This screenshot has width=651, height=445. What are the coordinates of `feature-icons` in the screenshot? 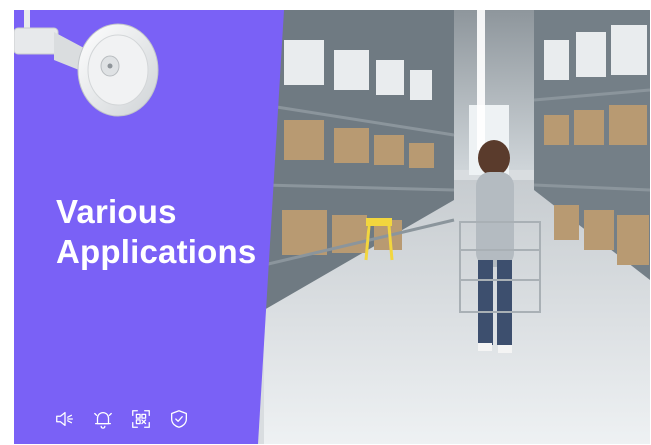 It's located at (122, 419).